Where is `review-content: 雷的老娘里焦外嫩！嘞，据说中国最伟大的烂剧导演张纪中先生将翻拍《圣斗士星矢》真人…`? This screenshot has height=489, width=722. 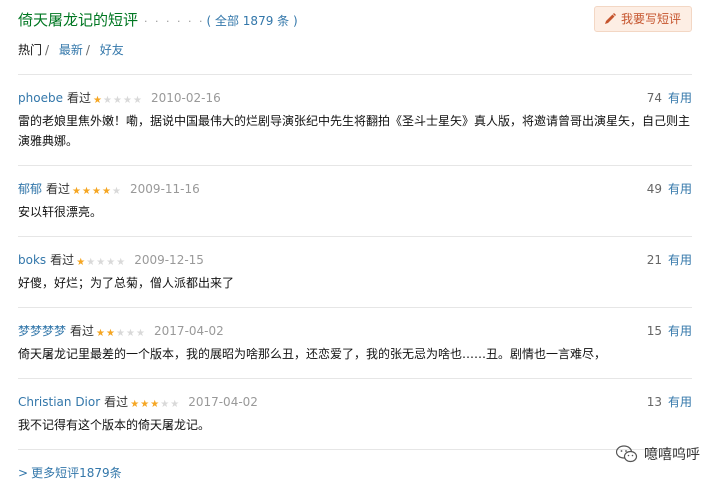 review-content: 雷的老娘里焦外嫩！嘞，据说中国最伟大的烂剧导演张纪中先生将翻拍《圣斗士星矢》真人… is located at coordinates (354, 131).